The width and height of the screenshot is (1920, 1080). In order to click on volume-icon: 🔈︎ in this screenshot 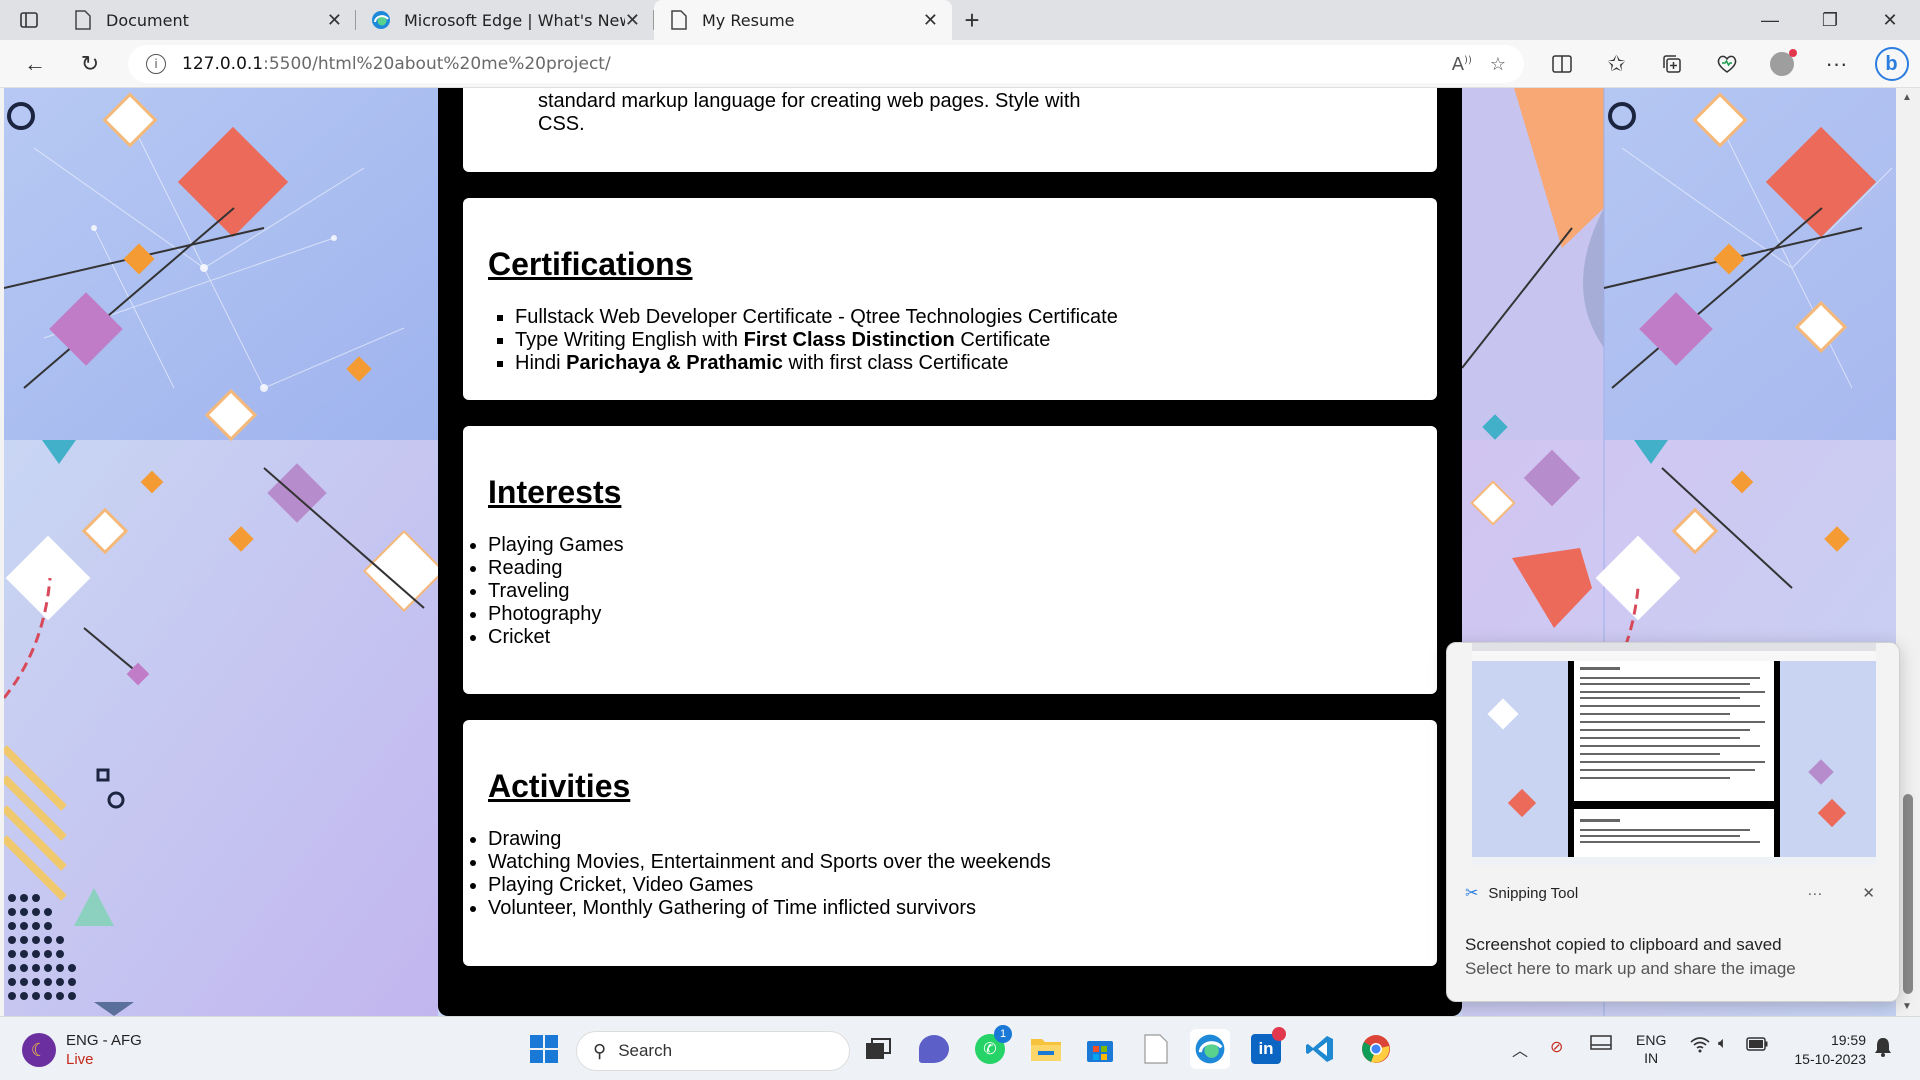, I will do `click(1723, 1044)`.